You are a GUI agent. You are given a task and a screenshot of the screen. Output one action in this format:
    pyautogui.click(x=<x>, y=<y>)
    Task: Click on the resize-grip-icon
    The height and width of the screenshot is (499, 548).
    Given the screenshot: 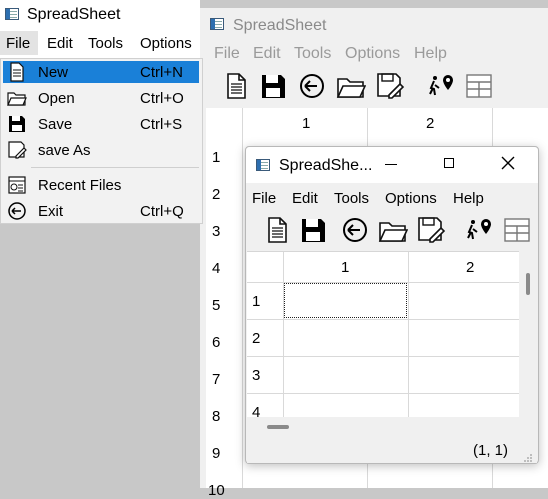 What is the action you would take?
    pyautogui.click(x=528, y=456)
    